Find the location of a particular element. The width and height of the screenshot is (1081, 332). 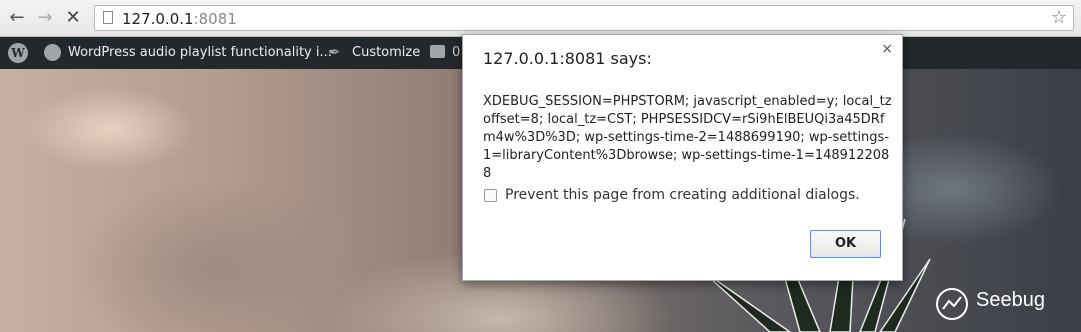

stop-icon: ✕ is located at coordinates (73, 18).